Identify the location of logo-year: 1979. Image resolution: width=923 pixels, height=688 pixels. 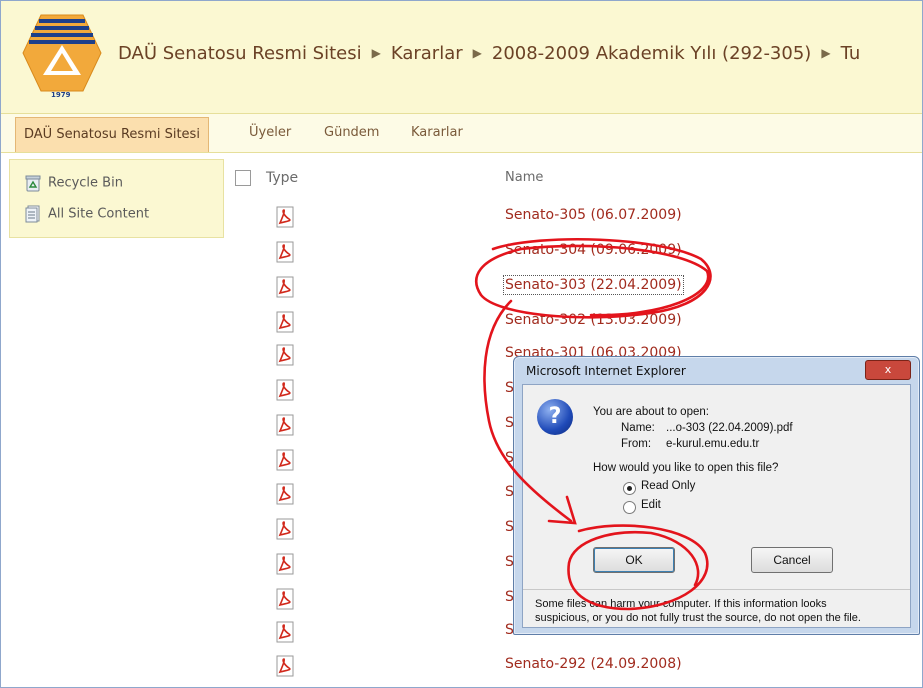
(61, 95).